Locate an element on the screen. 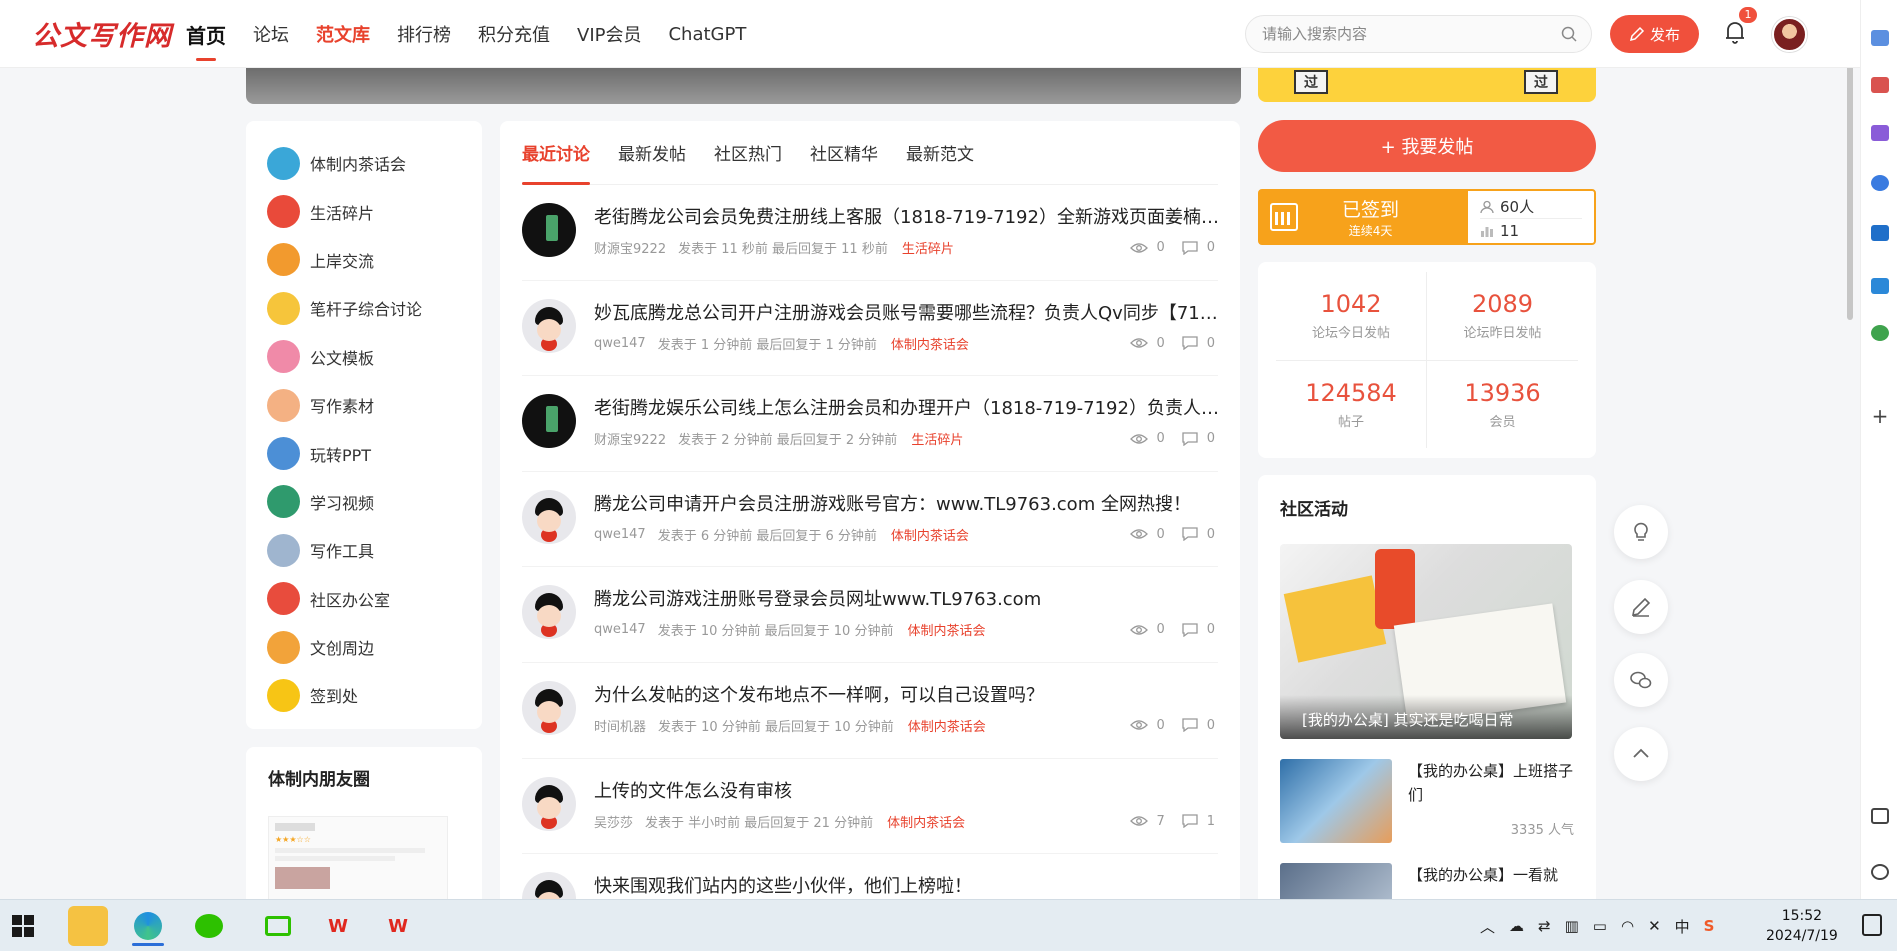 The height and width of the screenshot is (951, 1897). page-scrollbar is located at coordinates (1850, 480).